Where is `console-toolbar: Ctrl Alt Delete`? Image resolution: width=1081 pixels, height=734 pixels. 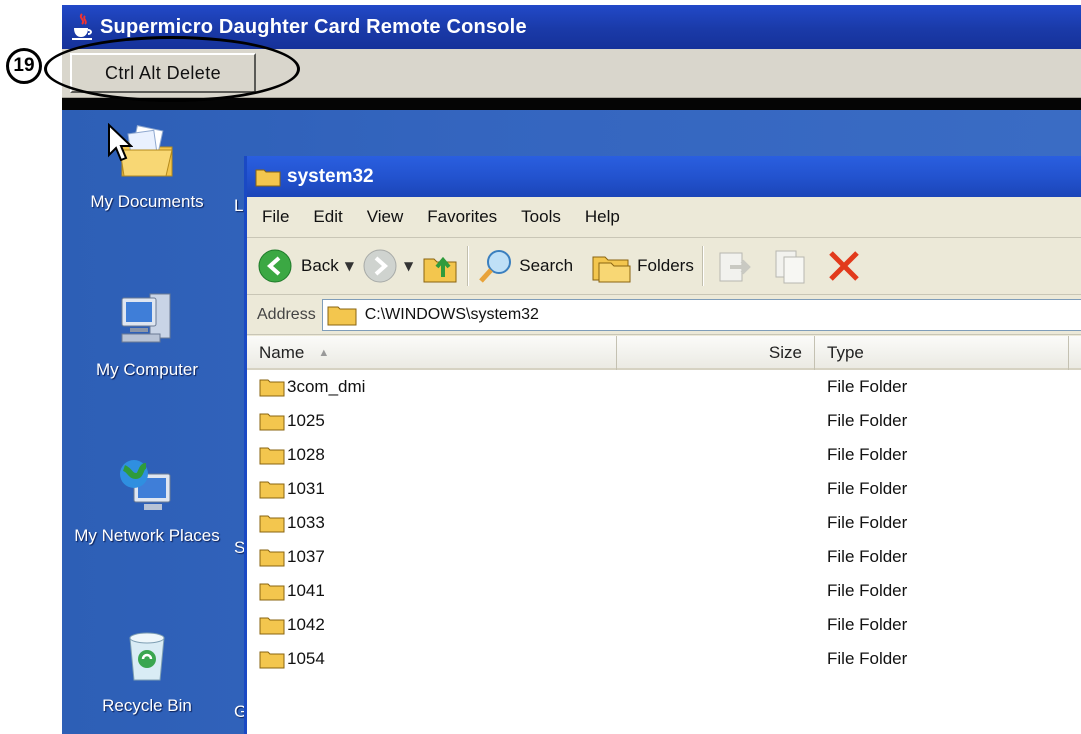
console-toolbar: Ctrl Alt Delete is located at coordinates (571, 73).